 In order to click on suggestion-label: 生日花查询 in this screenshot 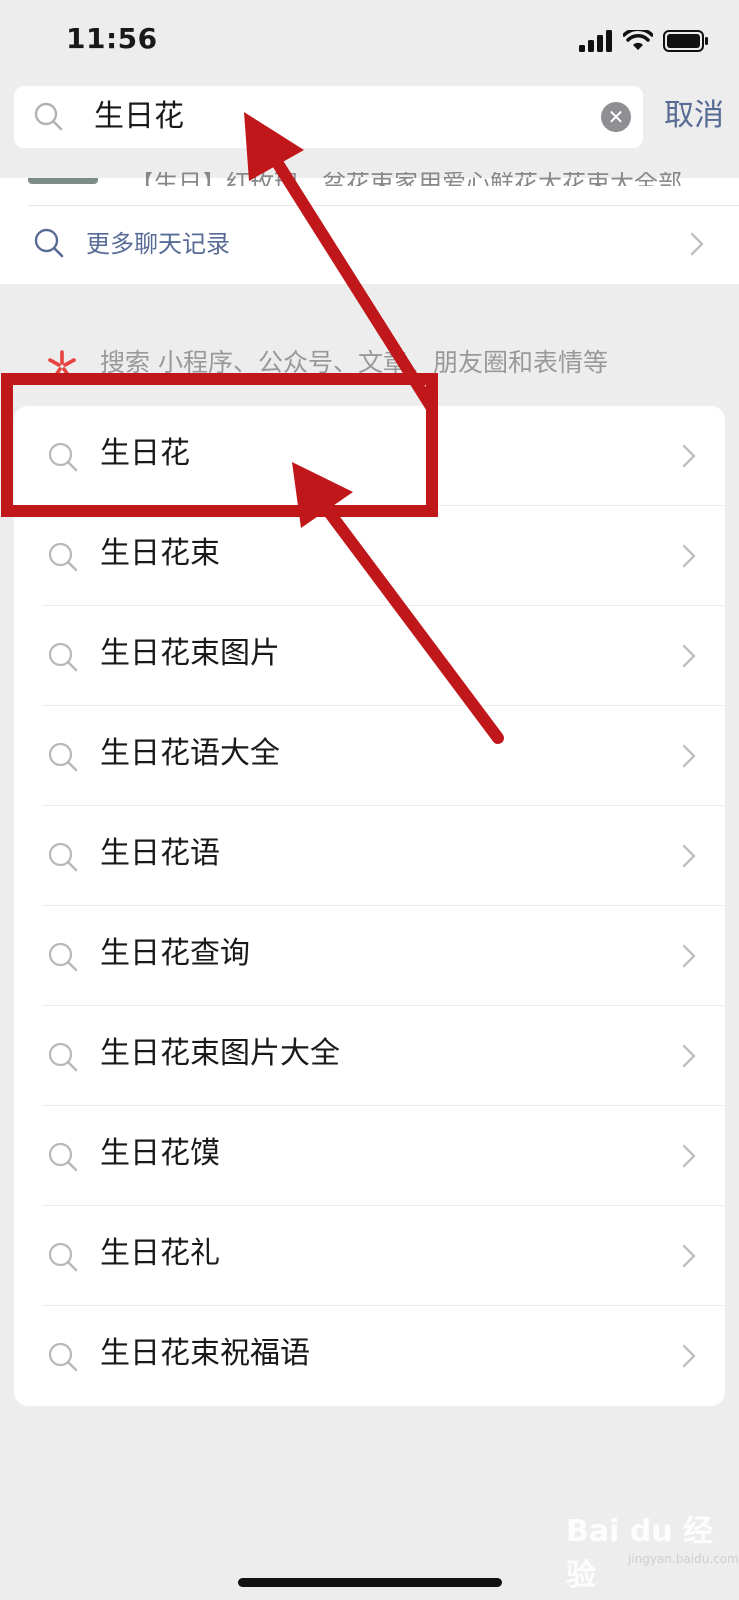, I will do `click(175, 953)`.